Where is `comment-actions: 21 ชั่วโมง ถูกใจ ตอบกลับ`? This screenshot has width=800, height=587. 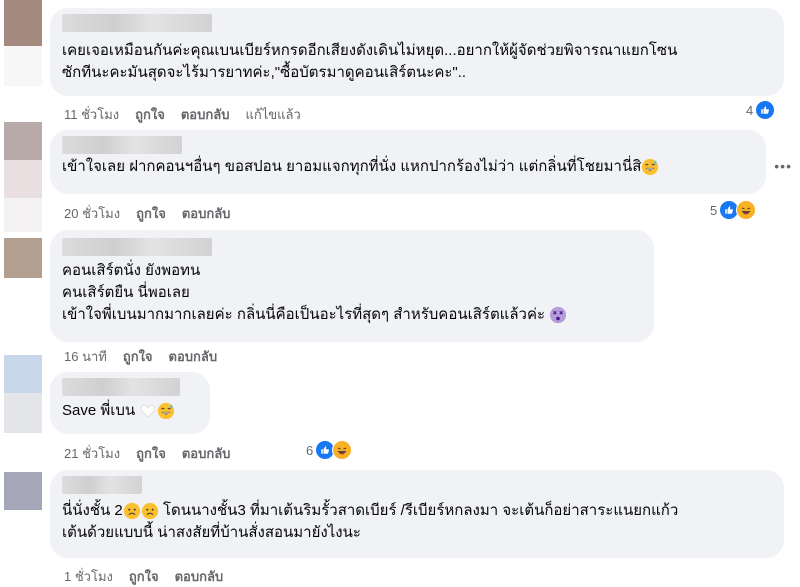 comment-actions: 21 ชั่วโมง ถูกใจ ตอบกลับ is located at coordinates (147, 453).